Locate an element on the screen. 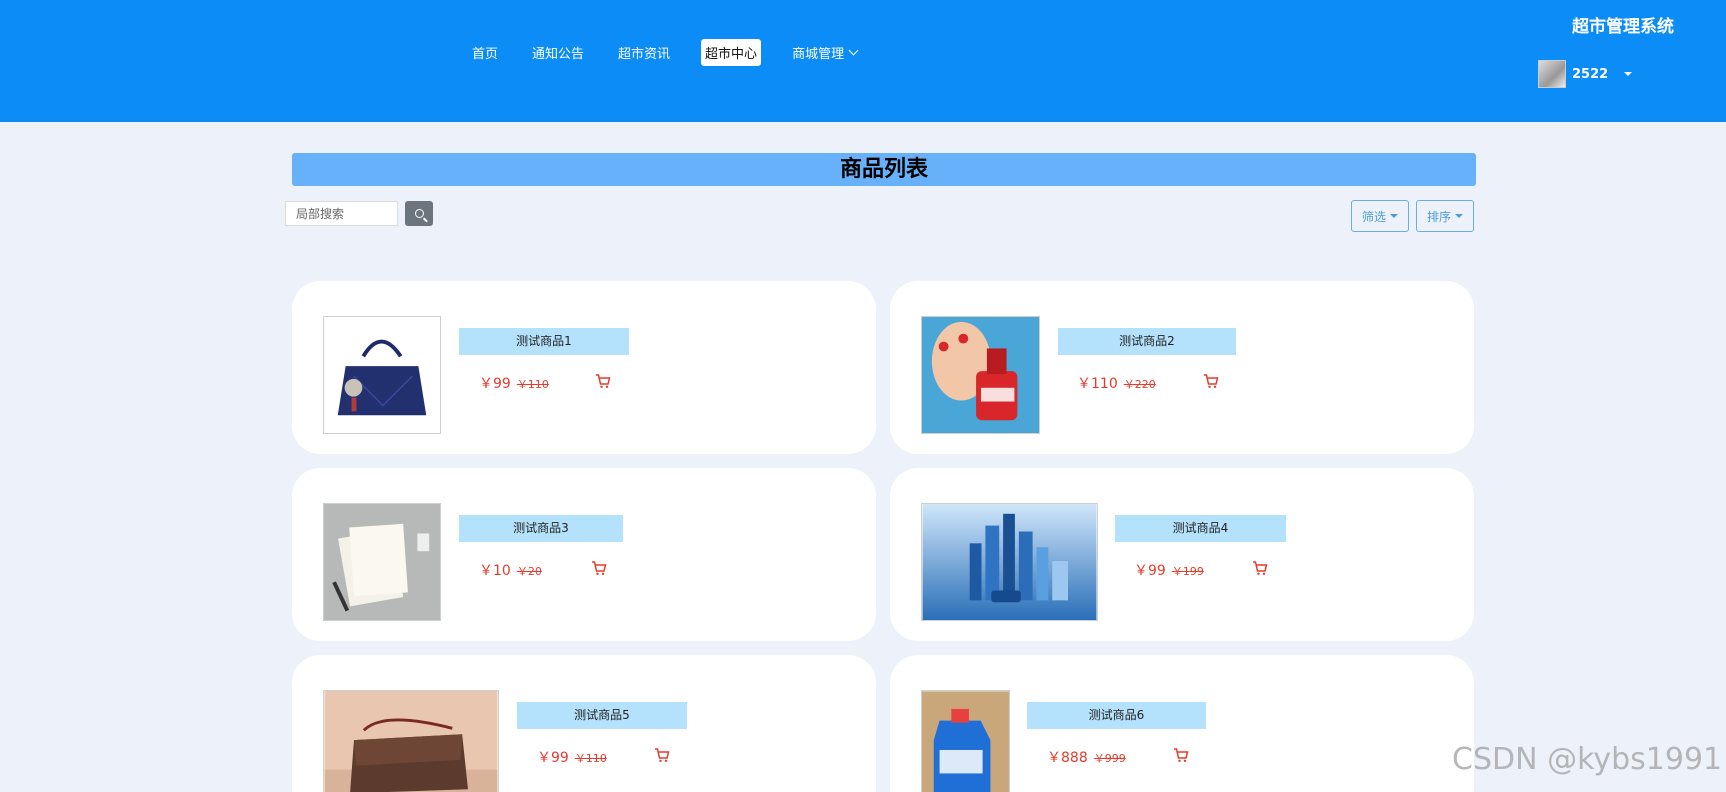  system-title: 超市管理系统 is located at coordinates (1623, 27).